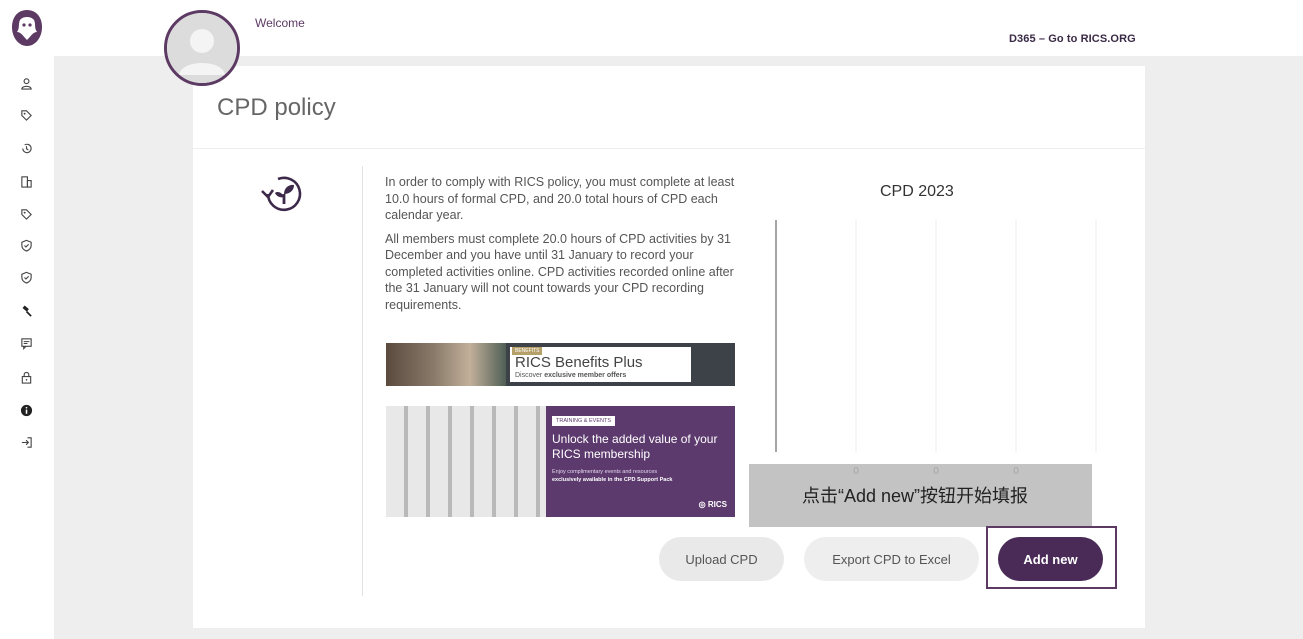 This screenshot has width=1303, height=639. I want to click on cpd-growth-icon, so click(281, 194).